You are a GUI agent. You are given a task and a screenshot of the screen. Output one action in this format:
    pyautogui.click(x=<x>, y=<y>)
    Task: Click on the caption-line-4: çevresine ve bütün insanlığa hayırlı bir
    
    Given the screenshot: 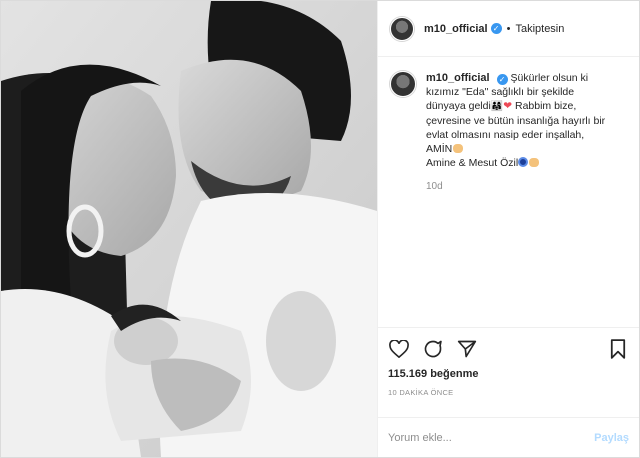 What is the action you would take?
    pyautogui.click(x=516, y=121)
    